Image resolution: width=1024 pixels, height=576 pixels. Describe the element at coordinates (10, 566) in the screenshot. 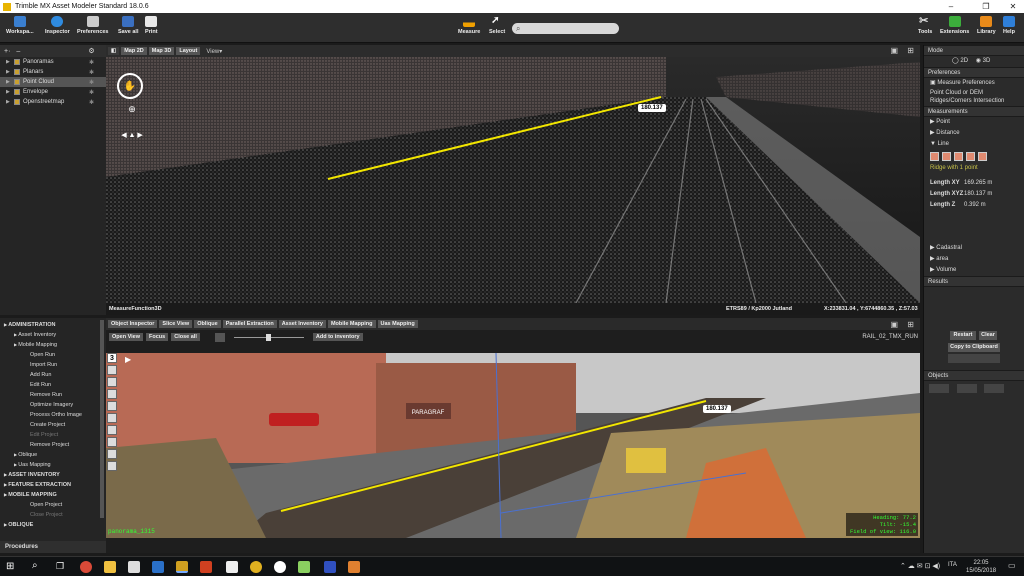

I see `windows-start-icon: ⊞` at that location.